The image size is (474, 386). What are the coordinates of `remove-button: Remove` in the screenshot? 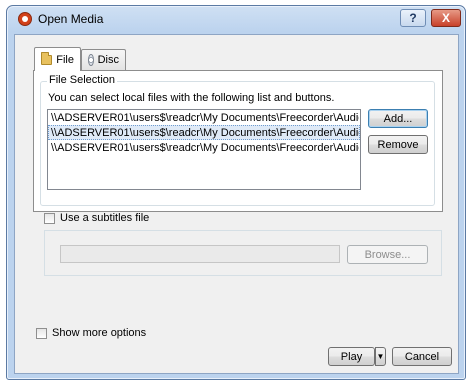 It's located at (398, 144).